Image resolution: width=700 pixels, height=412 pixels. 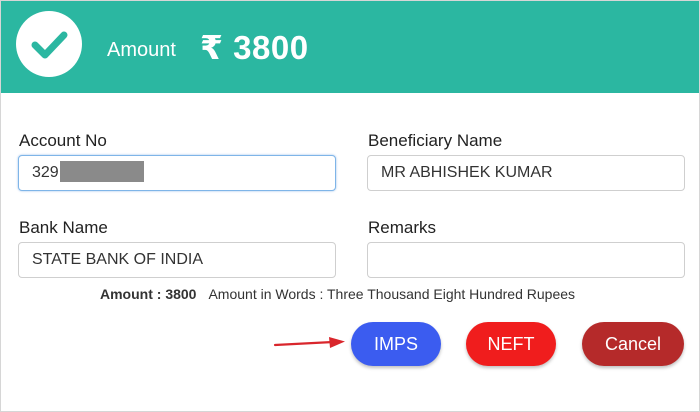 I want to click on check-circle-icon, so click(x=49, y=44).